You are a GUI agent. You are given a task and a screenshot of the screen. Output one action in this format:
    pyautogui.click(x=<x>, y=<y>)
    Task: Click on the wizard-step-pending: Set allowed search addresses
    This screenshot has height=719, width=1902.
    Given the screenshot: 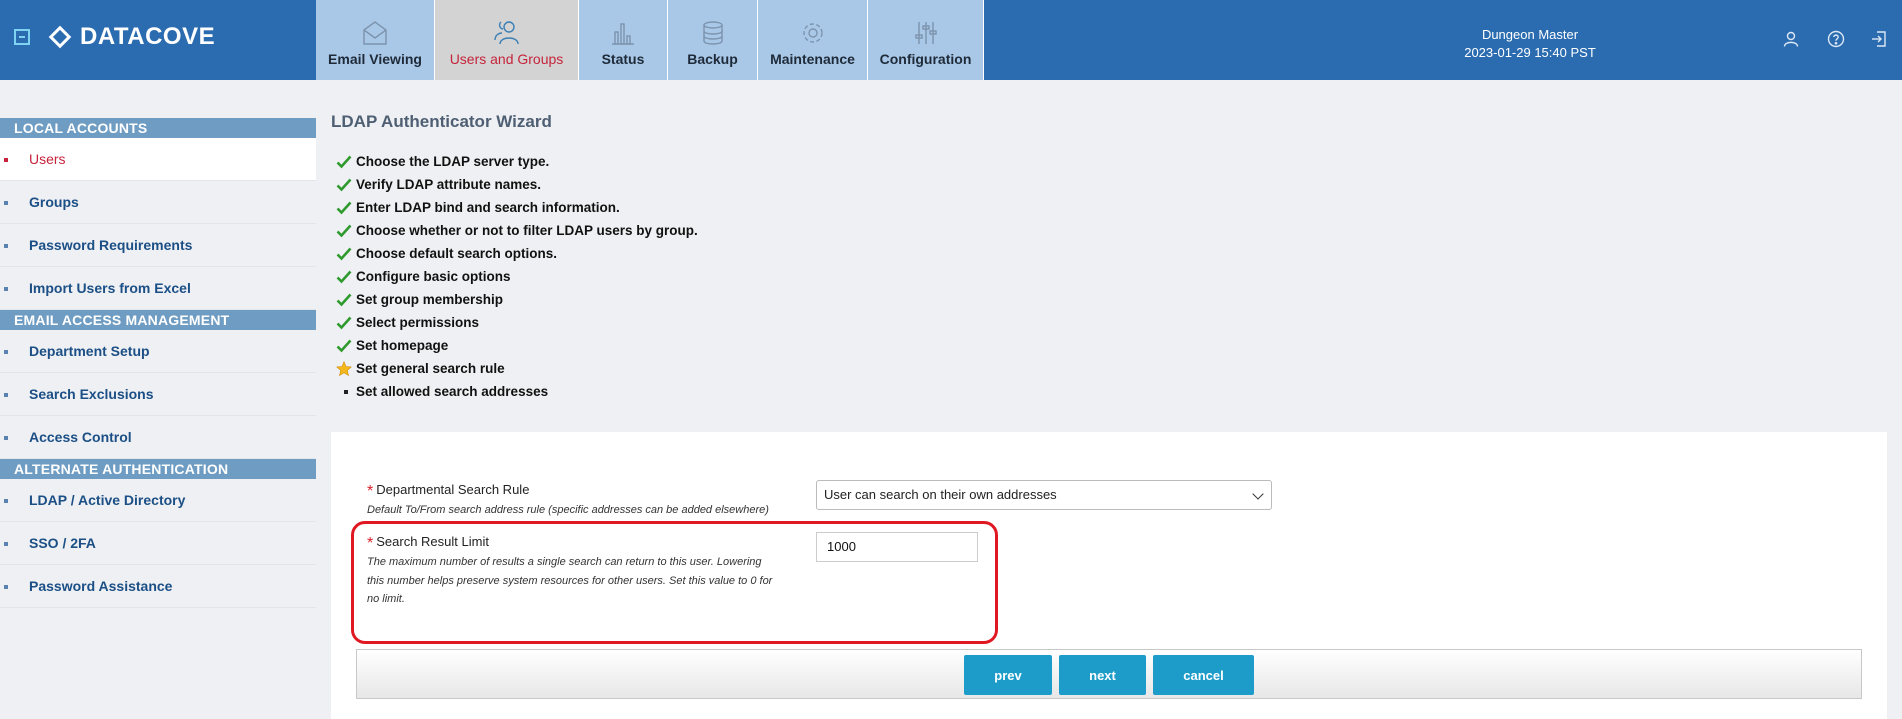 What is the action you would take?
    pyautogui.click(x=517, y=391)
    